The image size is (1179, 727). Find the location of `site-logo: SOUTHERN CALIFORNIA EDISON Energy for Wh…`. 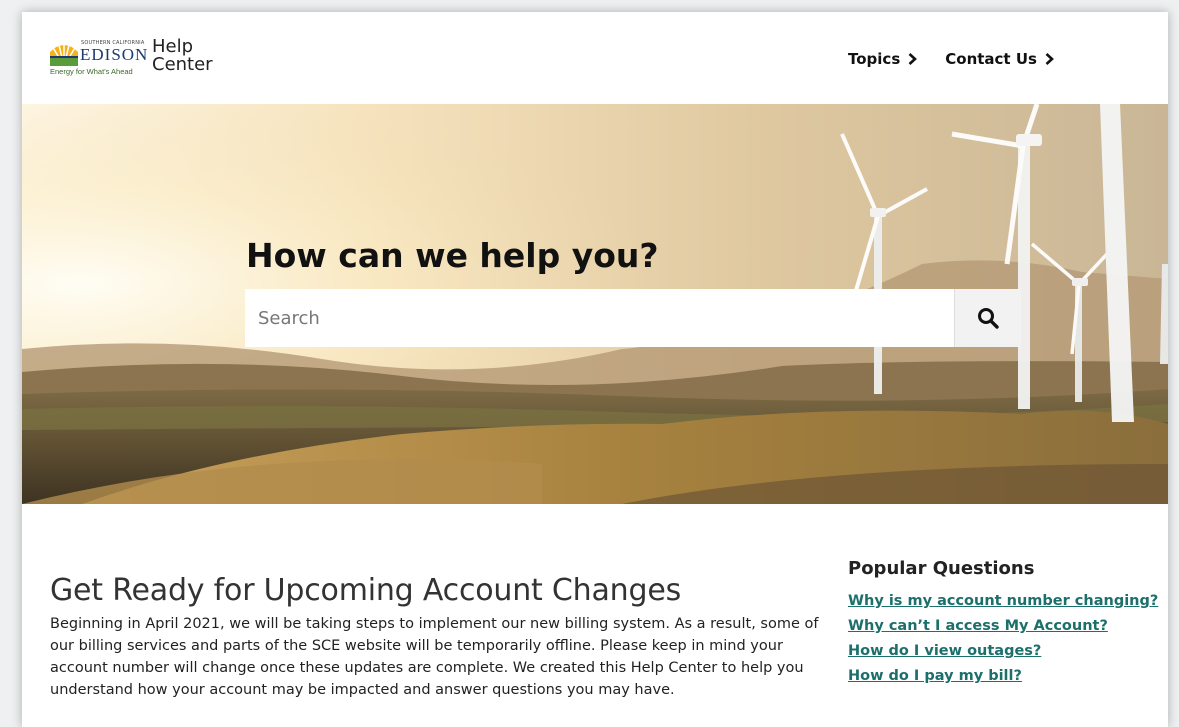

site-logo: SOUTHERN CALIFORNIA EDISON Energy for Wh… is located at coordinates (131, 61).